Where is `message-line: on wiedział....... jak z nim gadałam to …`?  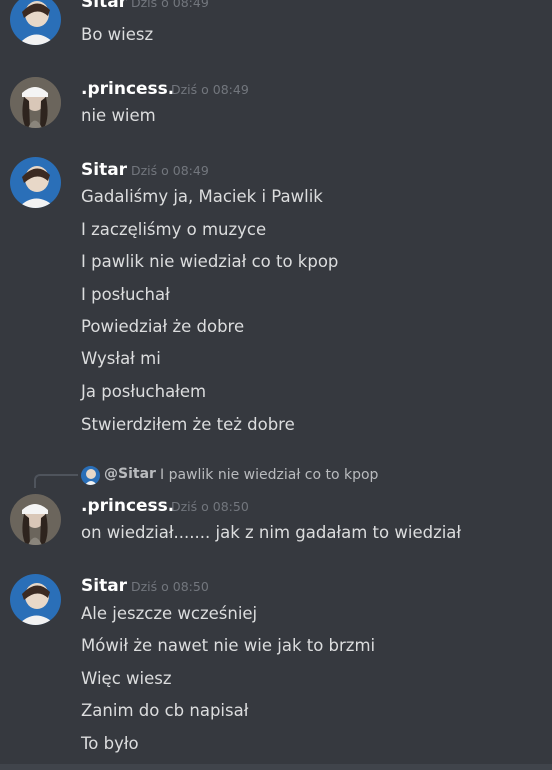 message-line: on wiedział....... jak z nim gadałam to … is located at coordinates (271, 532).